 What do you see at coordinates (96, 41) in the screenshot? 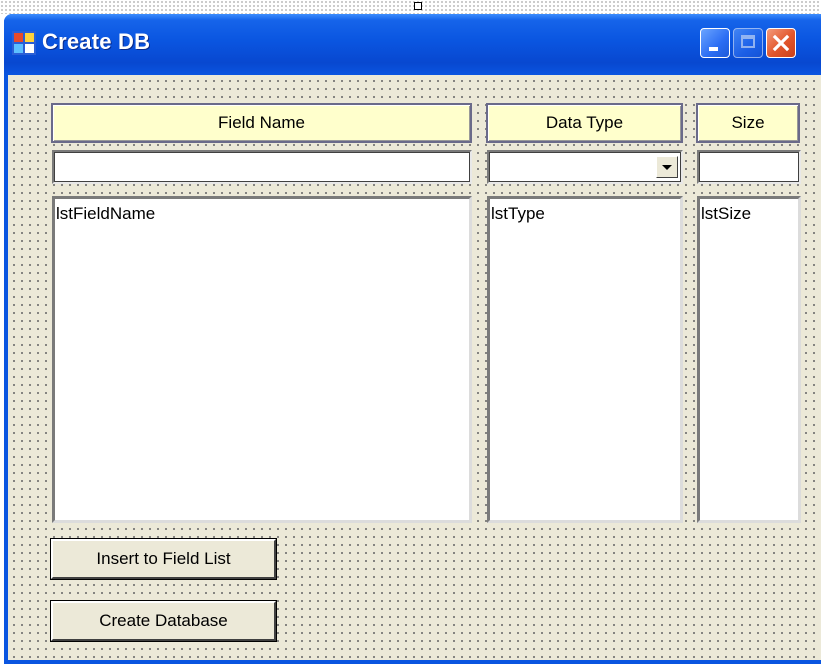
I see `window-title: Create DB` at bounding box center [96, 41].